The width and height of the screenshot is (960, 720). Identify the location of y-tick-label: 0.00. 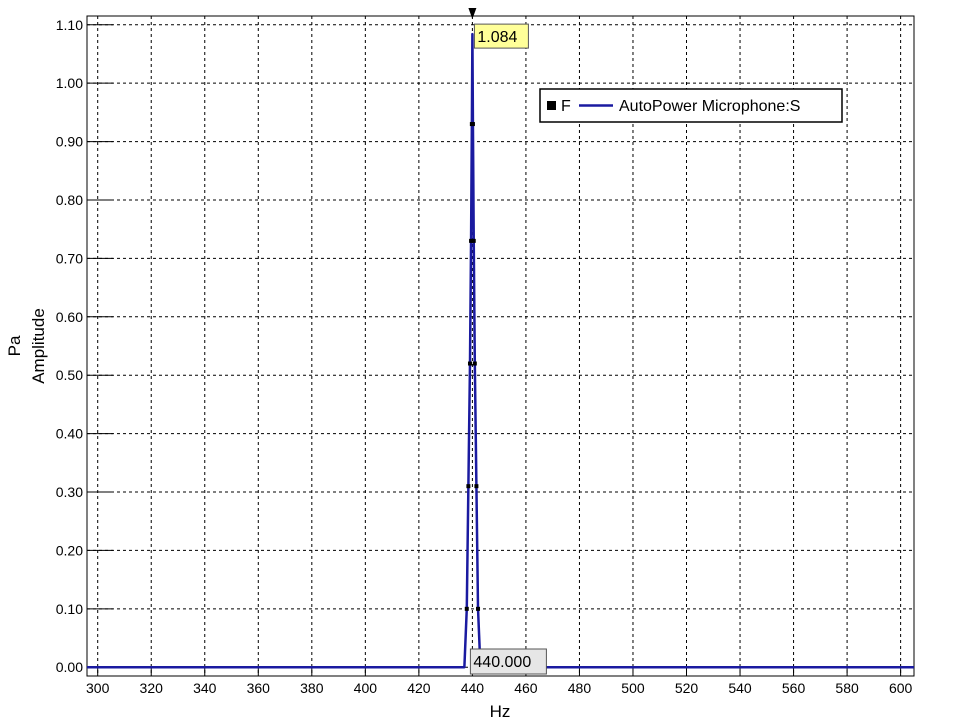
(69, 667).